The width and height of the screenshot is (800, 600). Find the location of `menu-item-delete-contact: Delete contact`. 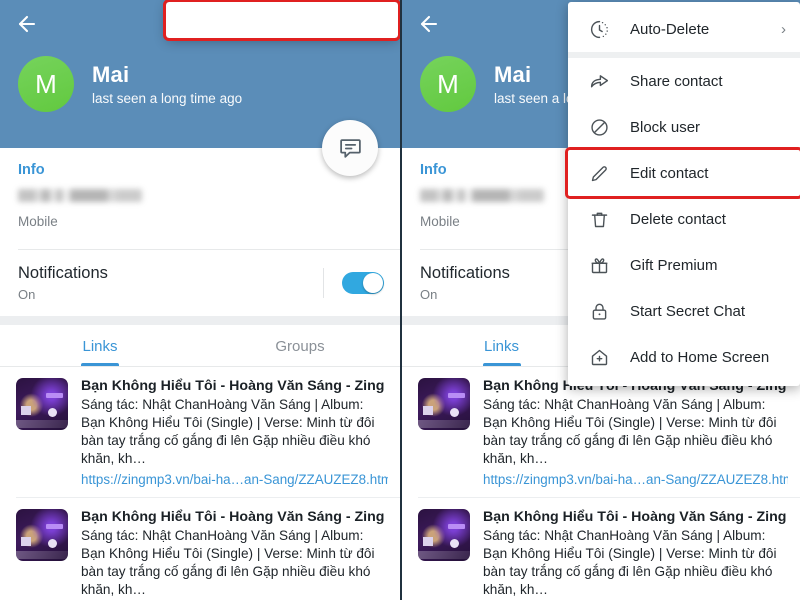

menu-item-delete-contact: Delete contact is located at coordinates (684, 219).